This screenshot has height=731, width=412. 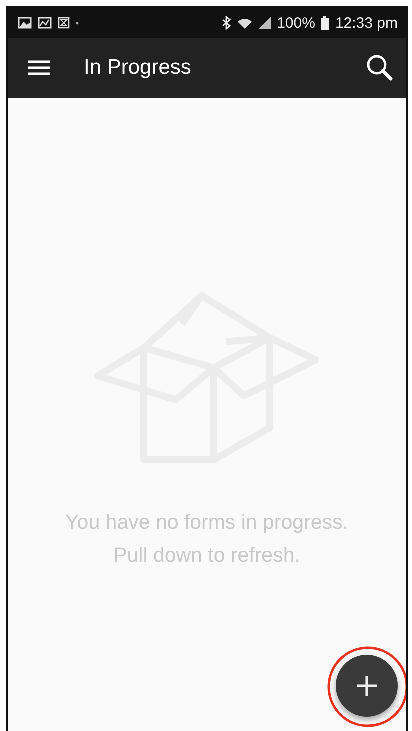 I want to click on chart-icon, so click(x=45, y=23).